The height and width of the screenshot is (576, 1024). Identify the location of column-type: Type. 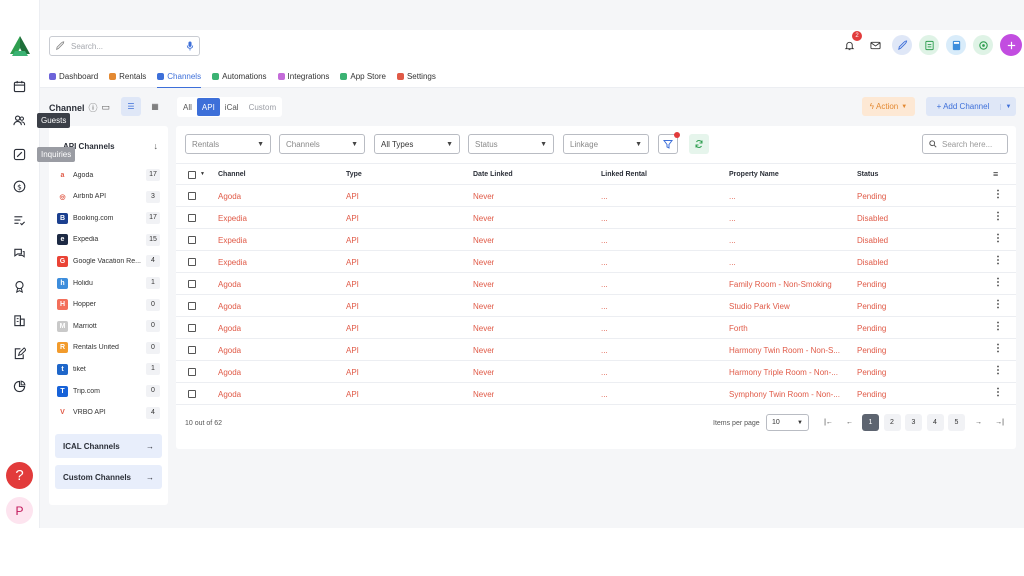
(354, 174).